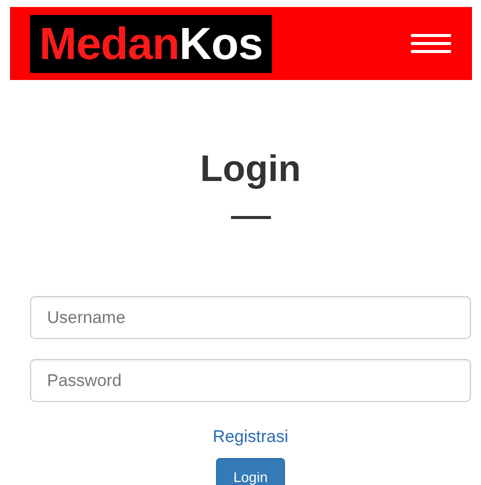 Image resolution: width=481 pixels, height=485 pixels. I want to click on logo: MedanKos, so click(151, 43).